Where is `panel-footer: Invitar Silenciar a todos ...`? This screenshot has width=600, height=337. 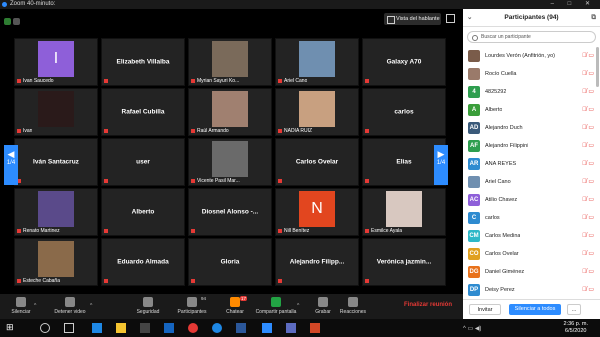 panel-footer: Invitar Silenciar a todos ... is located at coordinates (531, 309).